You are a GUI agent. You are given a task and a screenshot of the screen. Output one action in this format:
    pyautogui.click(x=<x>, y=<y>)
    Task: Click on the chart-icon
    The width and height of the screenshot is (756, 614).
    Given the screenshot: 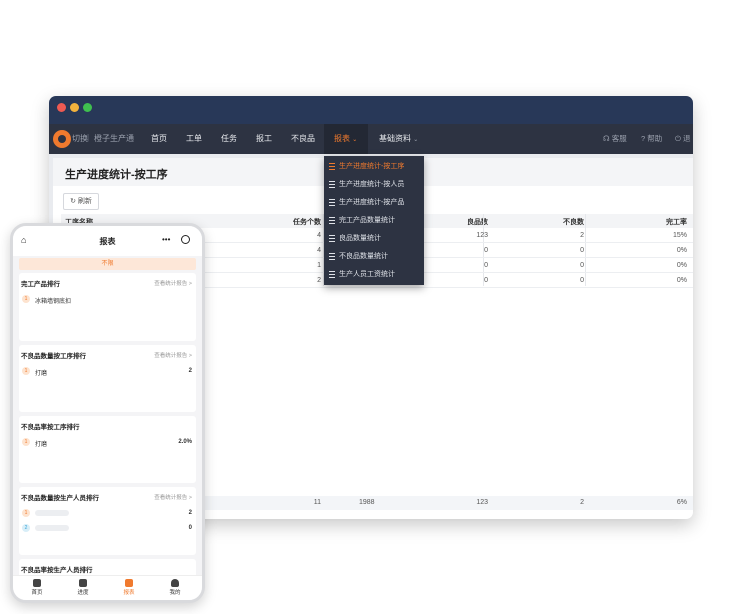 What is the action you would take?
    pyautogui.click(x=129, y=583)
    